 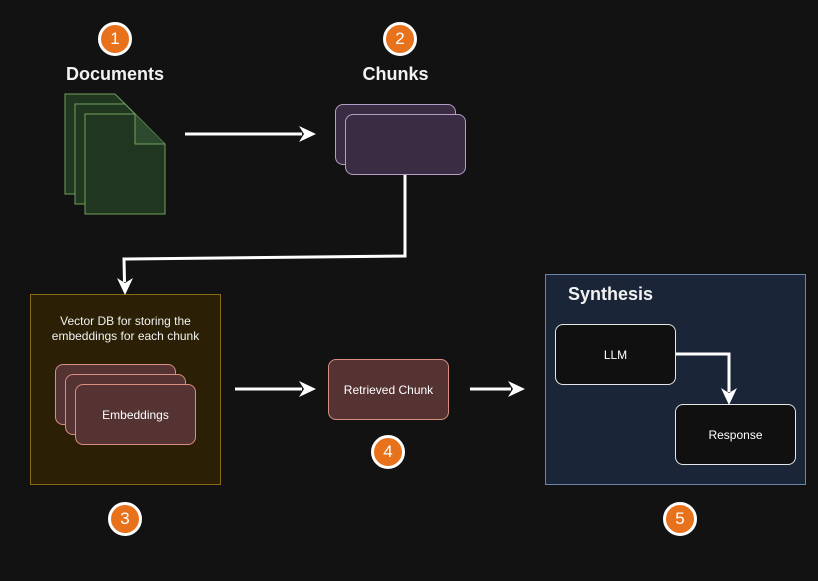 I want to click on synthesis-title: Synthesis, so click(x=611, y=294).